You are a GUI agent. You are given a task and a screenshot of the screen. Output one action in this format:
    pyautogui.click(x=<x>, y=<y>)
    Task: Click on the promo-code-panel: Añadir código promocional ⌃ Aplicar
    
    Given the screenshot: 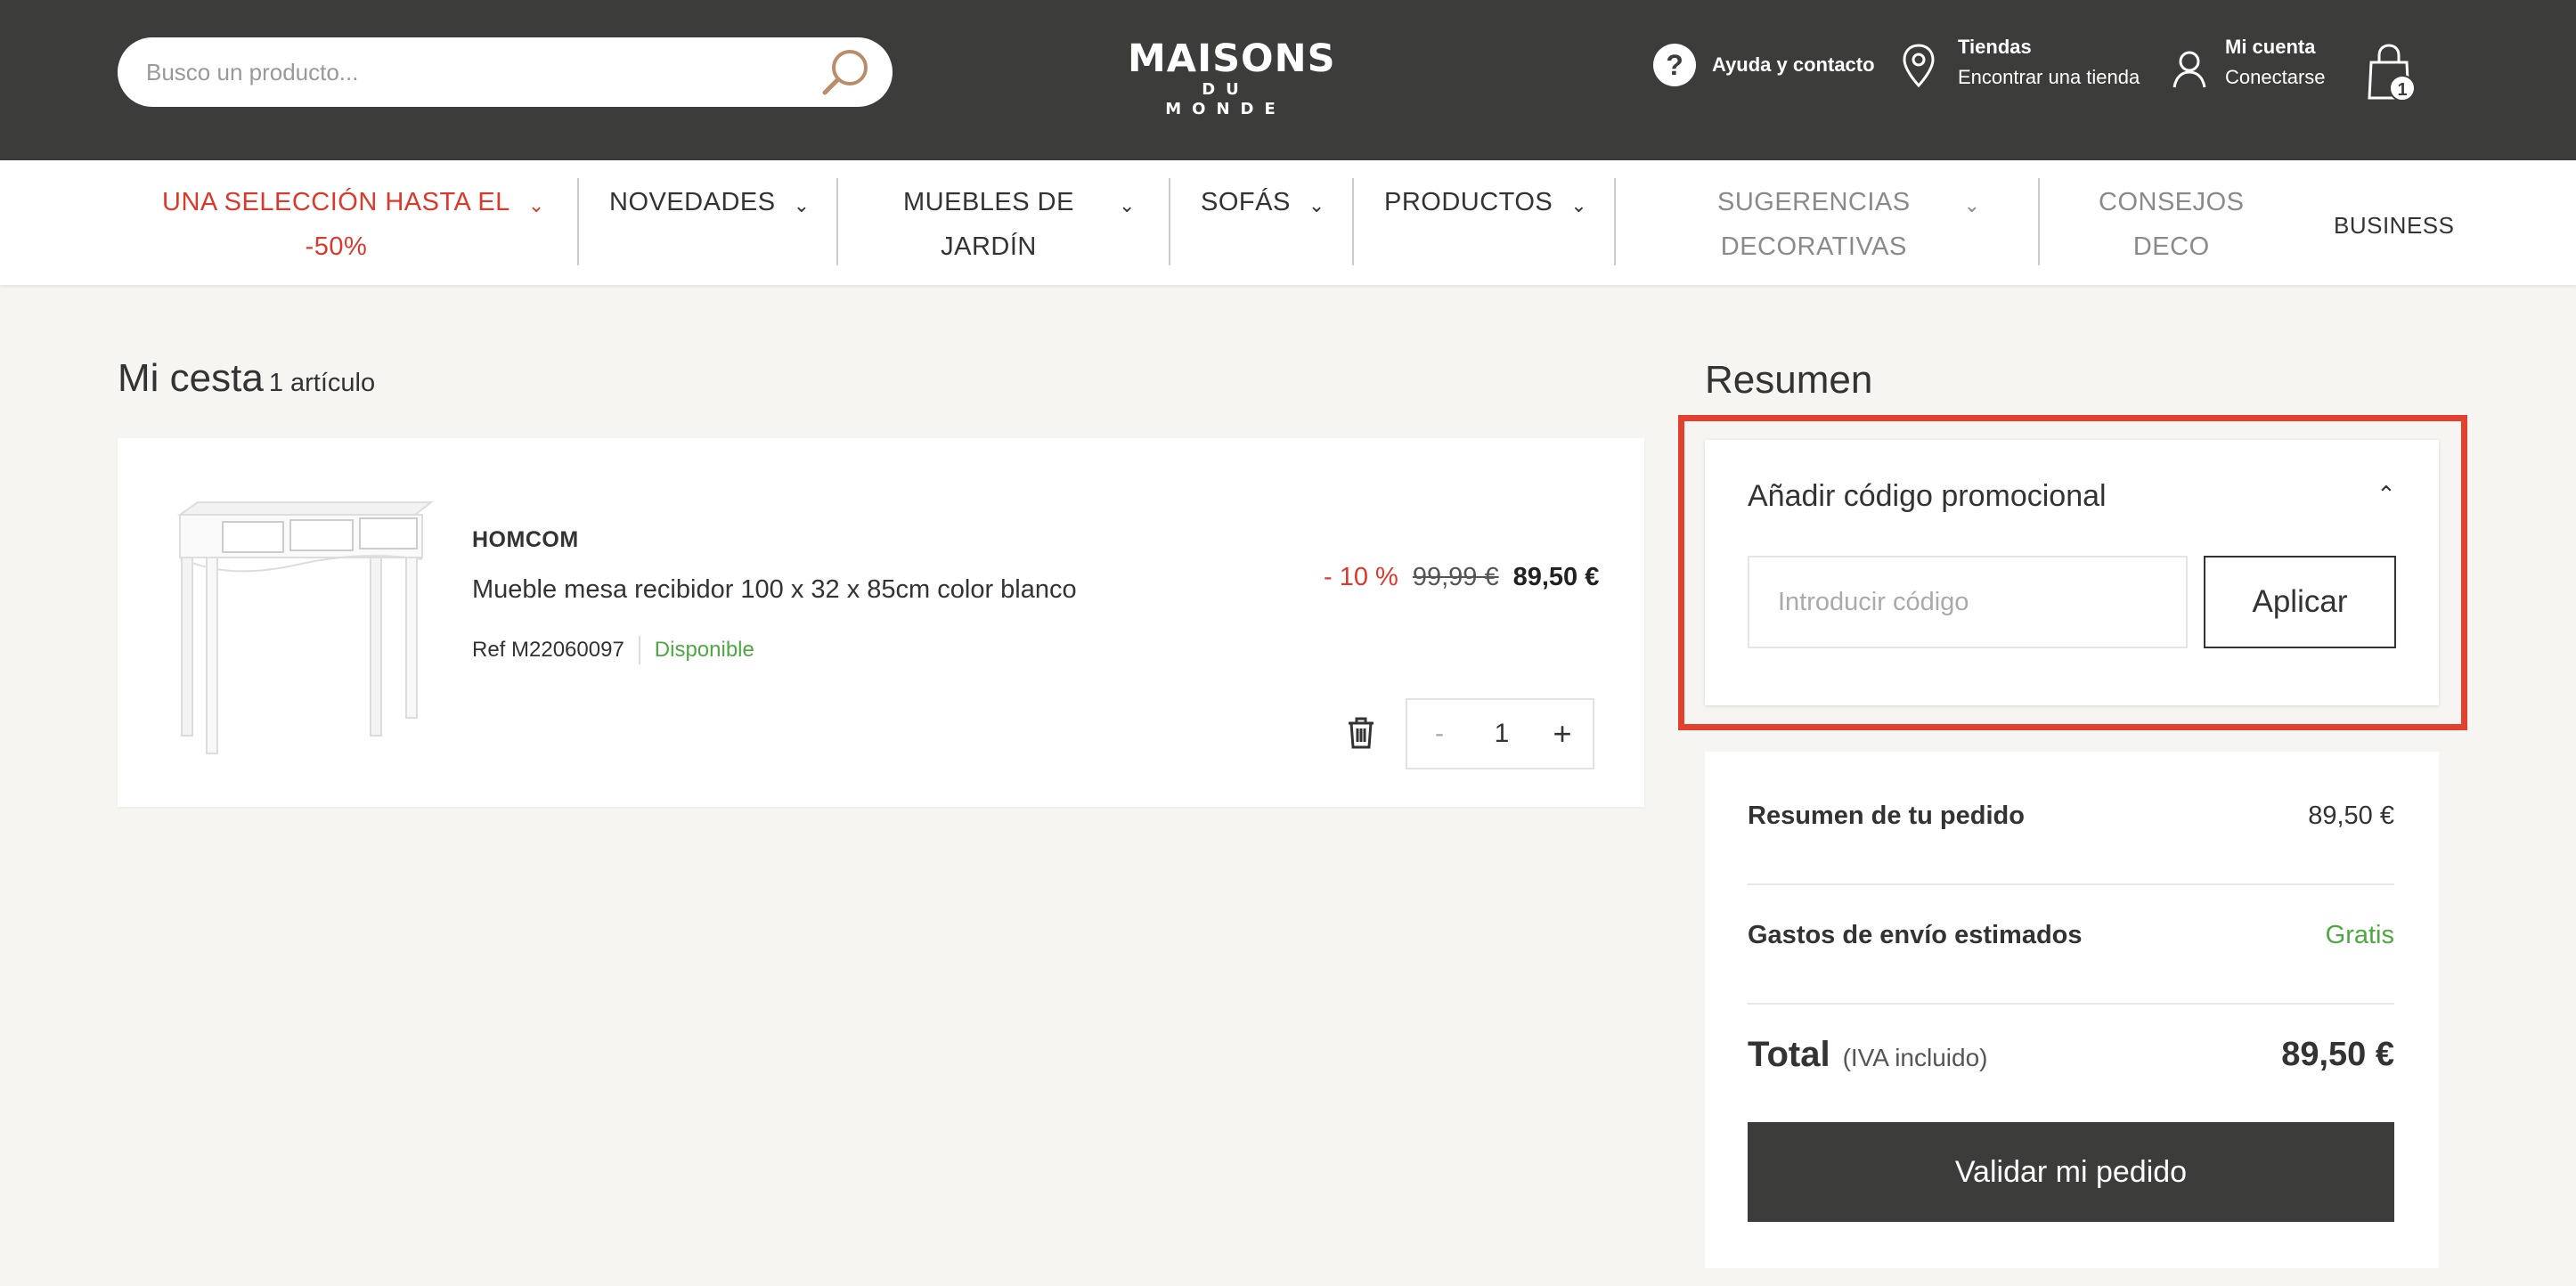 What is the action you would take?
    pyautogui.click(x=2072, y=572)
    